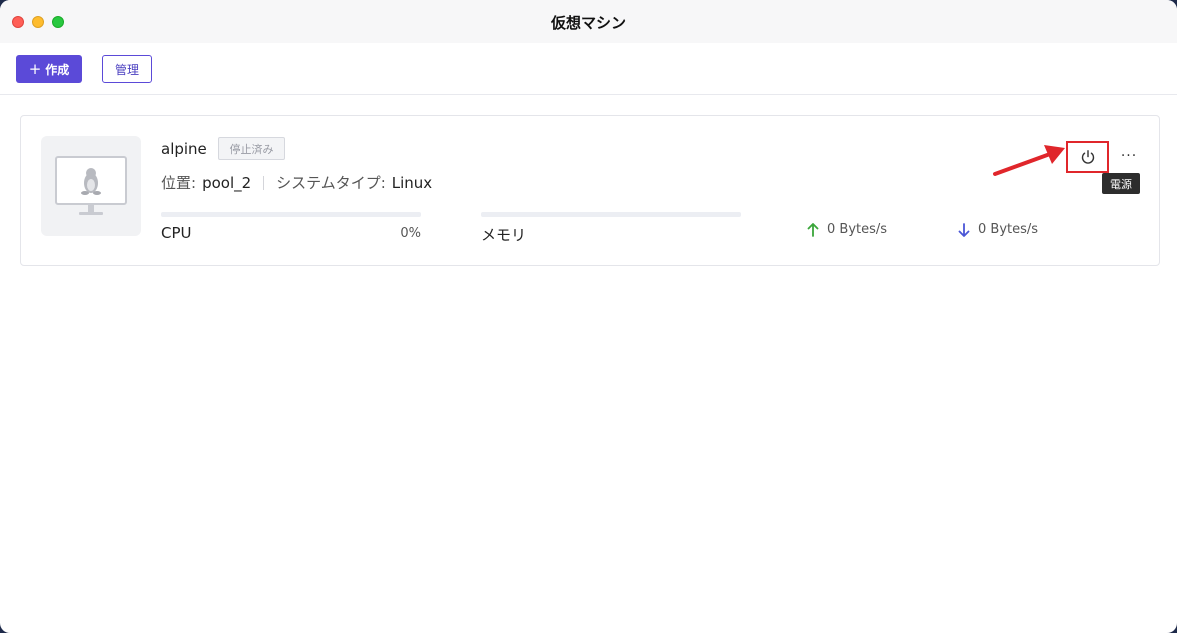 This screenshot has width=1177, height=633. What do you see at coordinates (964, 229) in the screenshot?
I see `arrow-down-icon` at bounding box center [964, 229].